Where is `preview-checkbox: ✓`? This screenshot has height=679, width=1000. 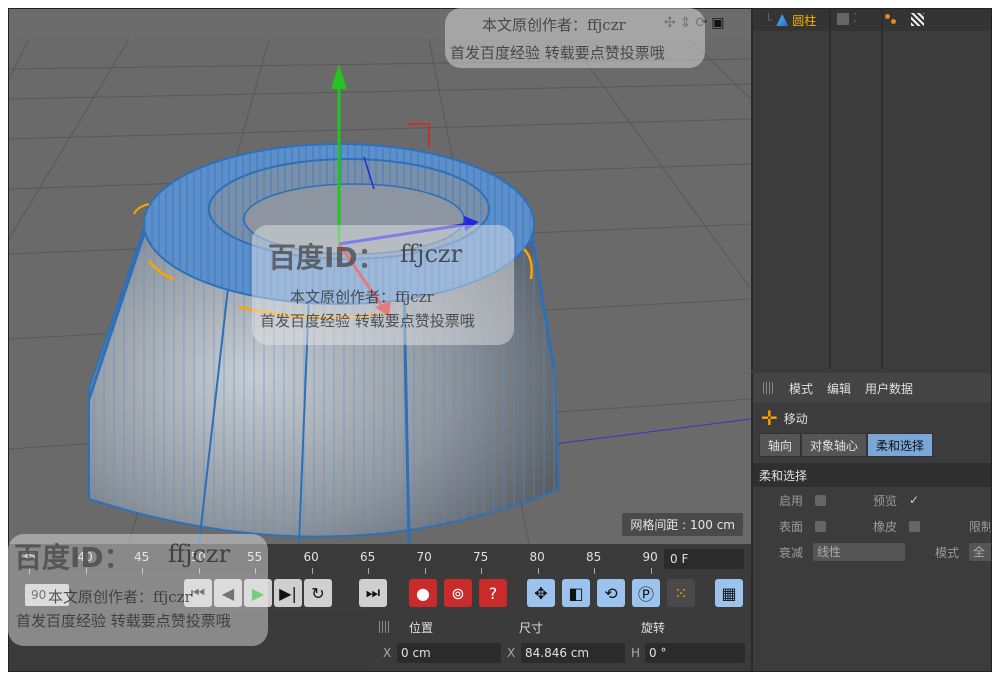 preview-checkbox: ✓ is located at coordinates (914, 500).